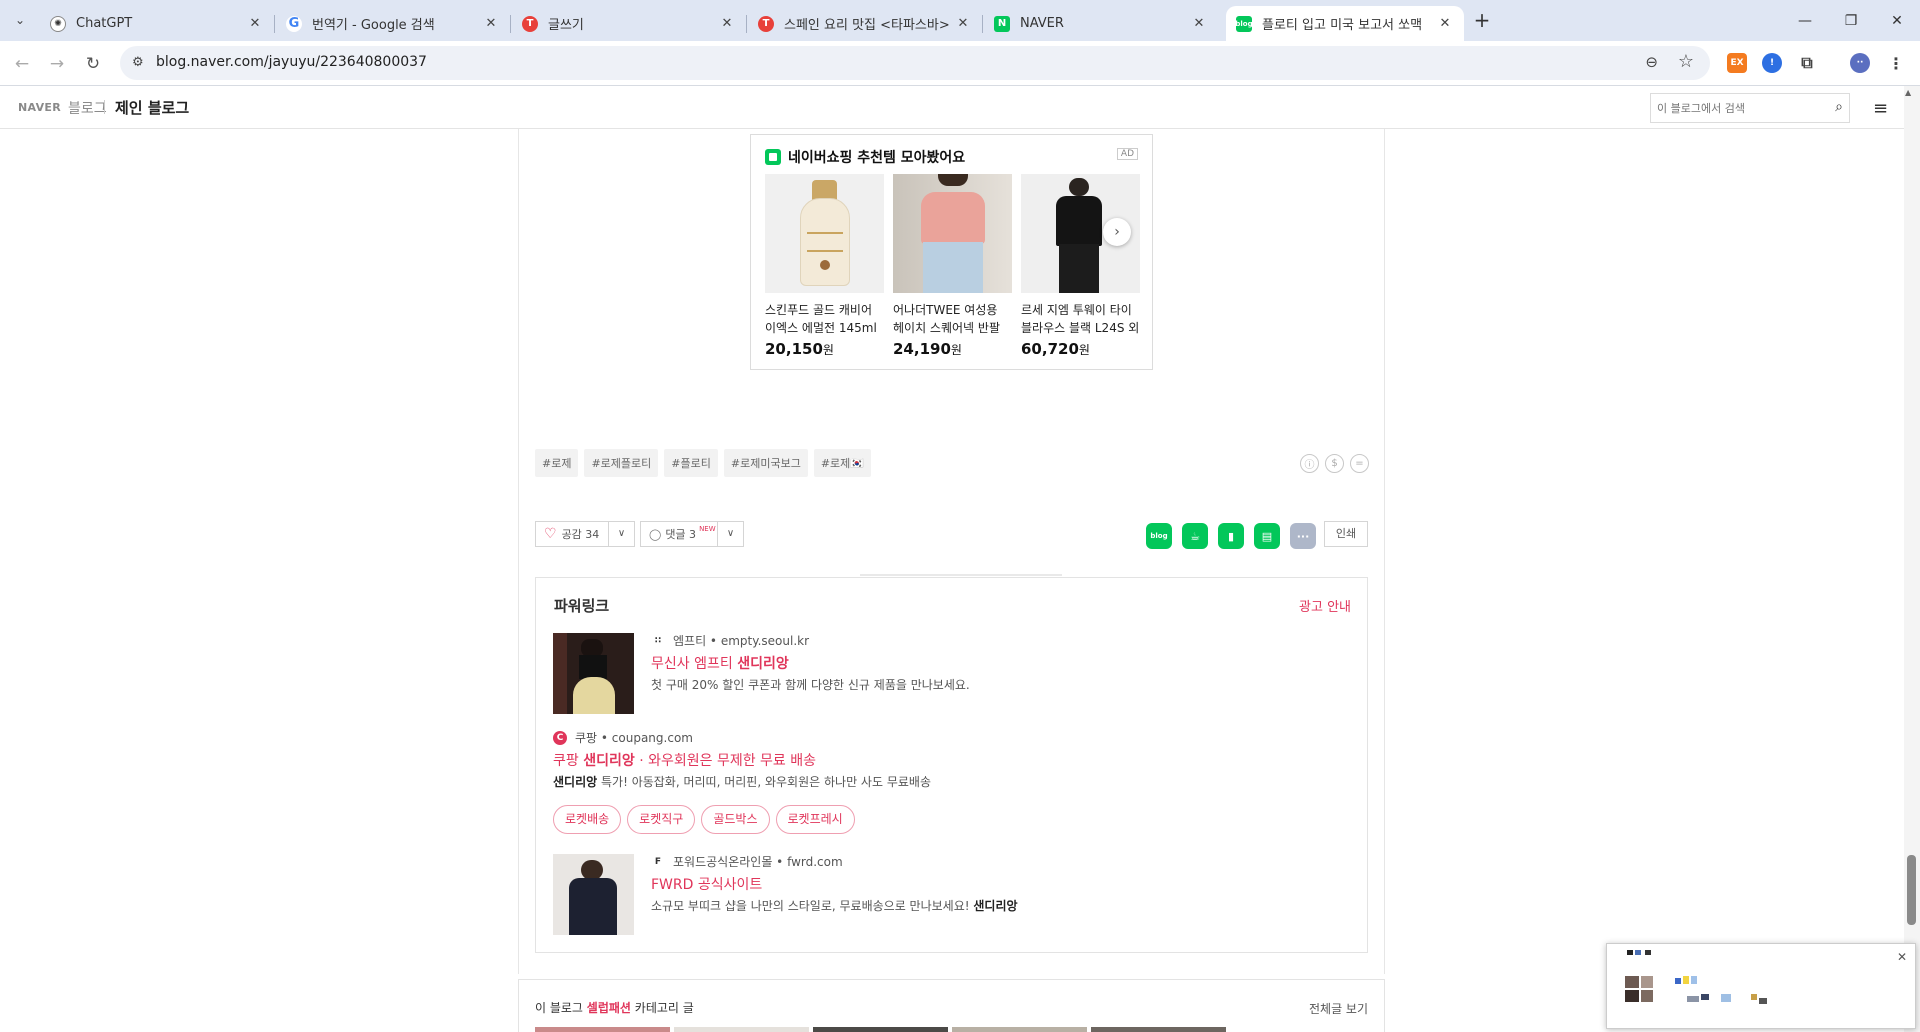 The image size is (1920, 1032). Describe the element at coordinates (1761, 986) in the screenshot. I see `floating-ad-popup: ✕` at that location.